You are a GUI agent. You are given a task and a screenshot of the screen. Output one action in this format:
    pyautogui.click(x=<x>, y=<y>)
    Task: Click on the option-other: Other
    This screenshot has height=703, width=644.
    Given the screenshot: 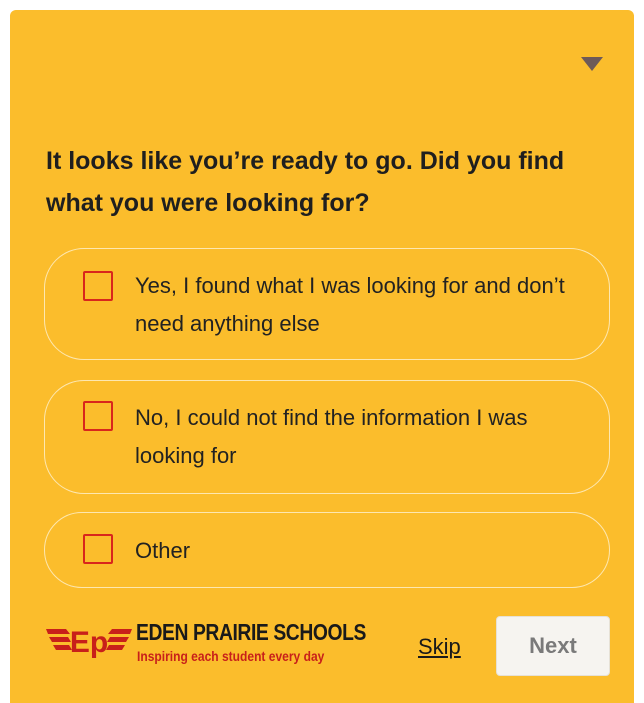 What is the action you would take?
    pyautogui.click(x=327, y=550)
    